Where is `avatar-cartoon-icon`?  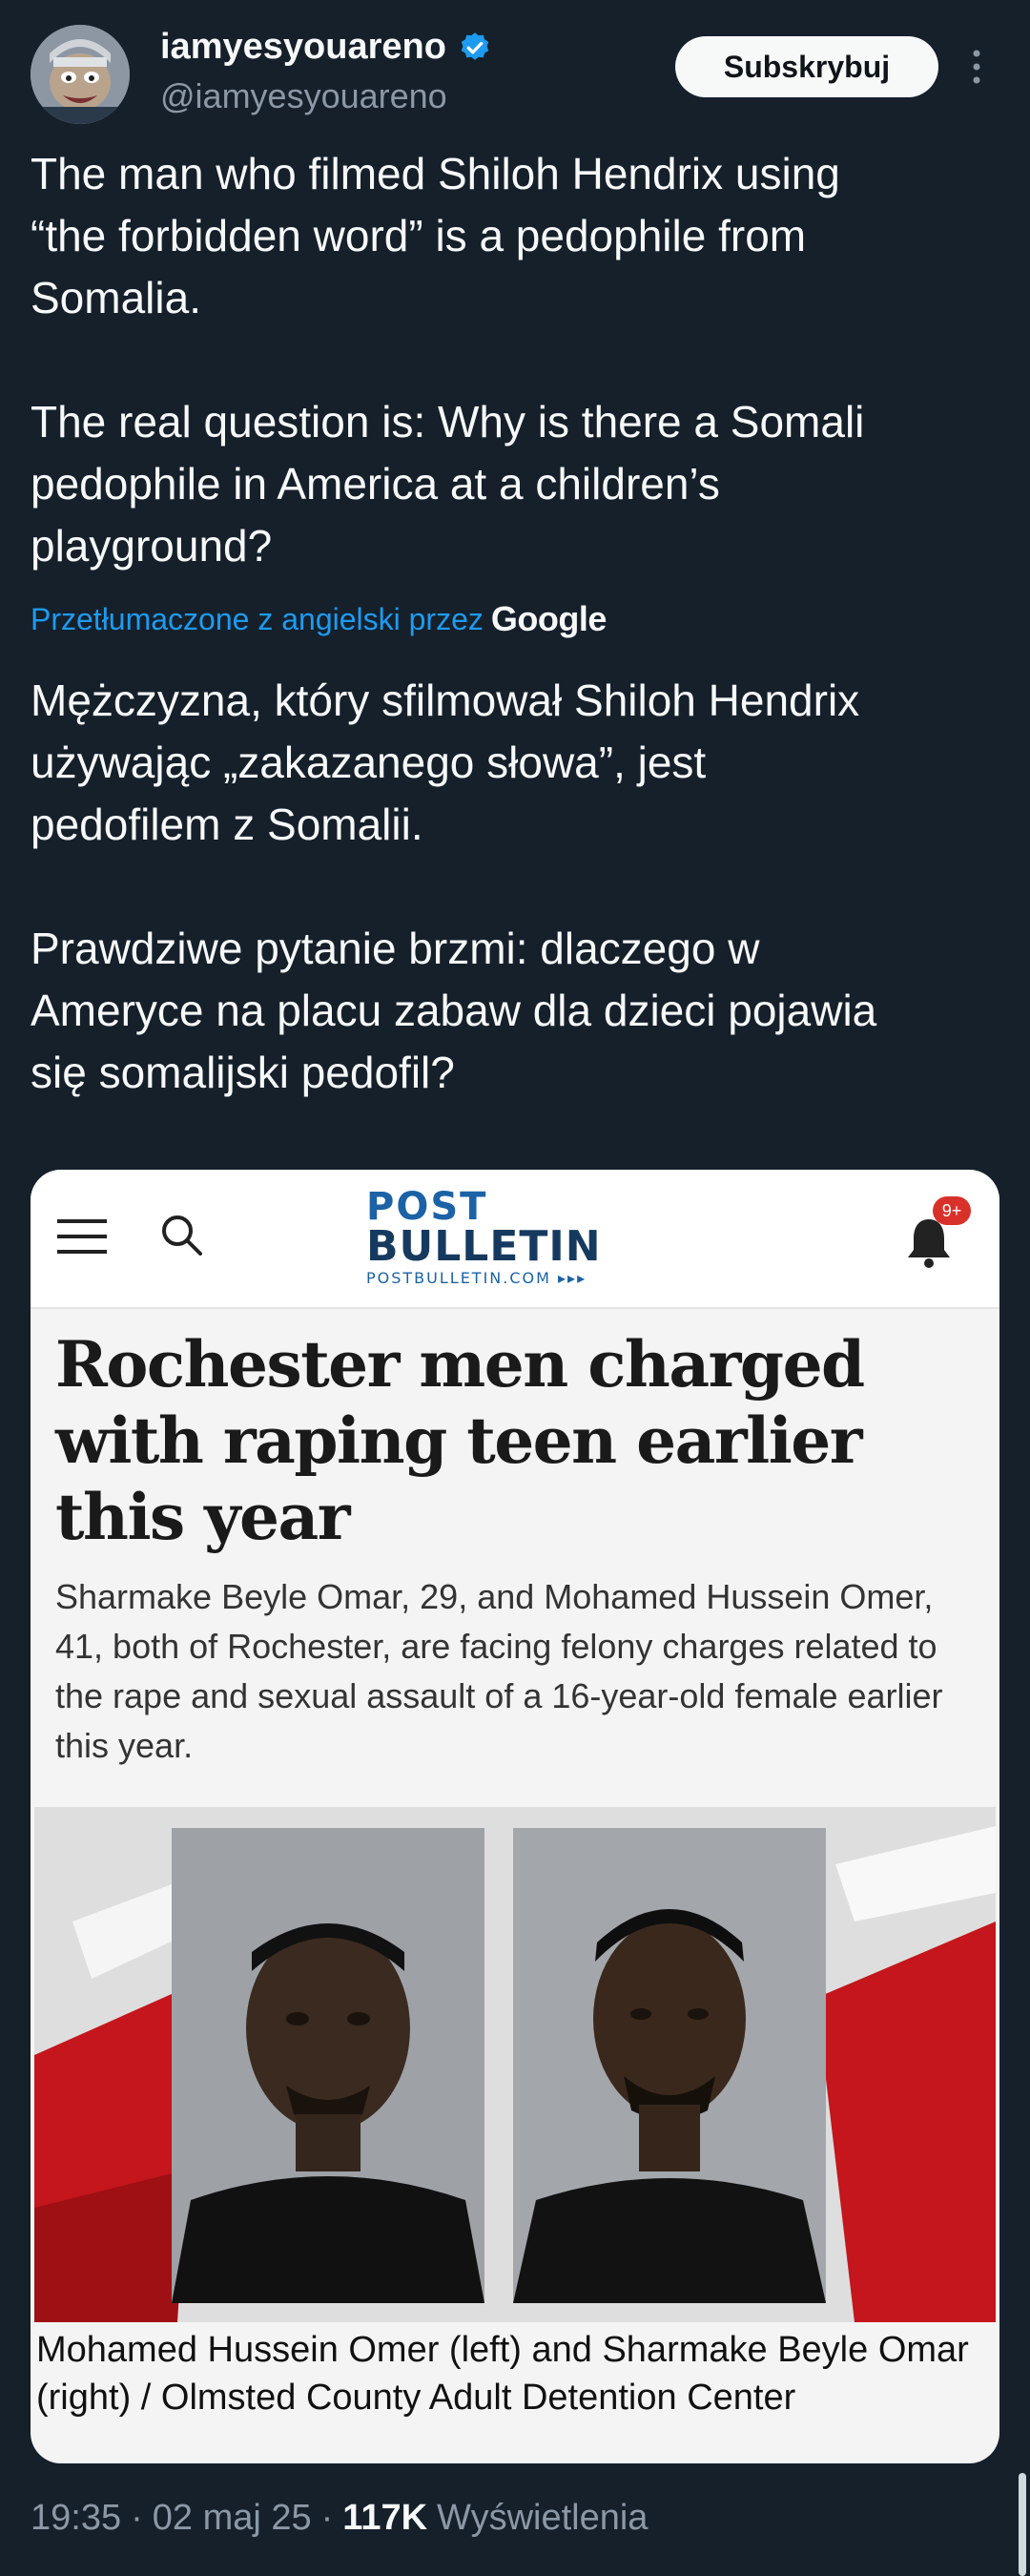
avatar-cartoon-icon is located at coordinates (80, 74).